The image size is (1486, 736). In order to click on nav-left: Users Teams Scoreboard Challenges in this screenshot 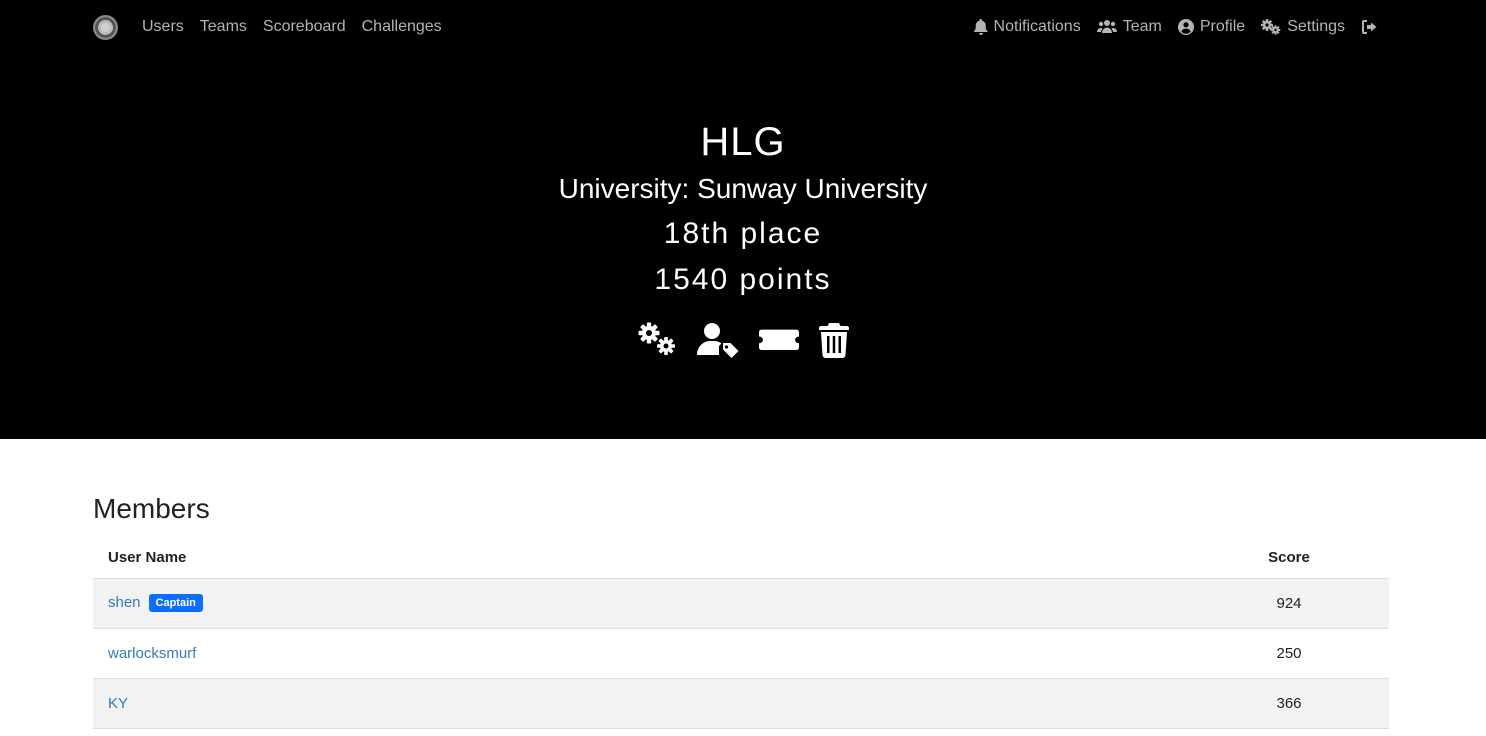, I will do `click(292, 27)`.